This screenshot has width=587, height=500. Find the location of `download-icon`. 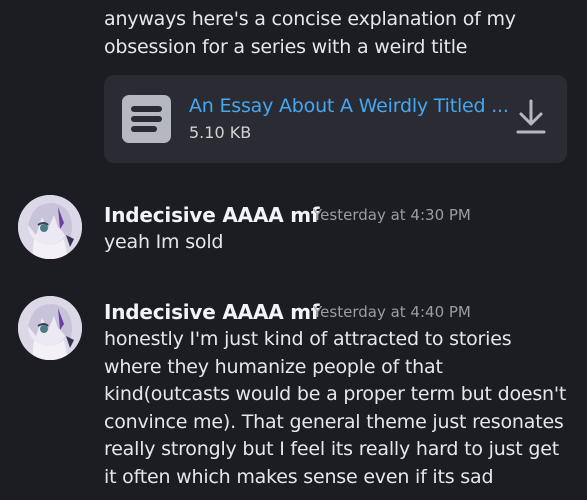

download-icon is located at coordinates (531, 117).